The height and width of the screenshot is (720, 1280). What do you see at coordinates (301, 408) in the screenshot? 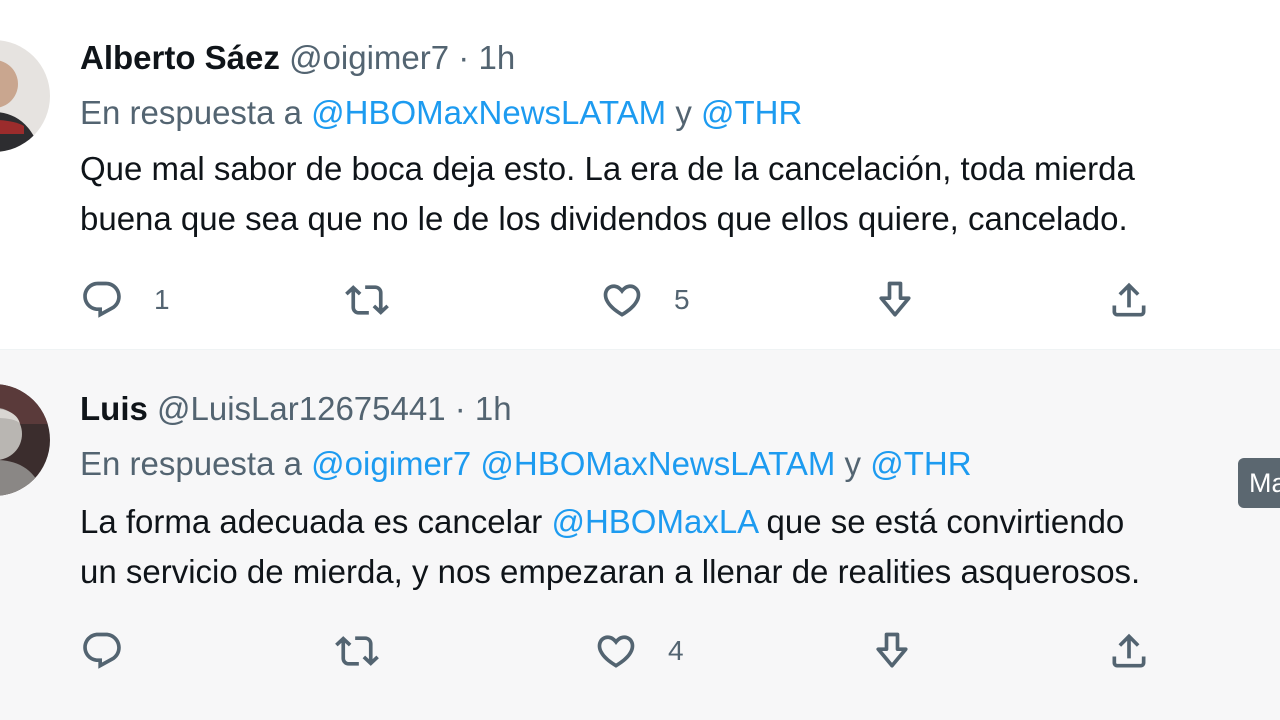
I see `author-handle: @LuisLar12675441` at bounding box center [301, 408].